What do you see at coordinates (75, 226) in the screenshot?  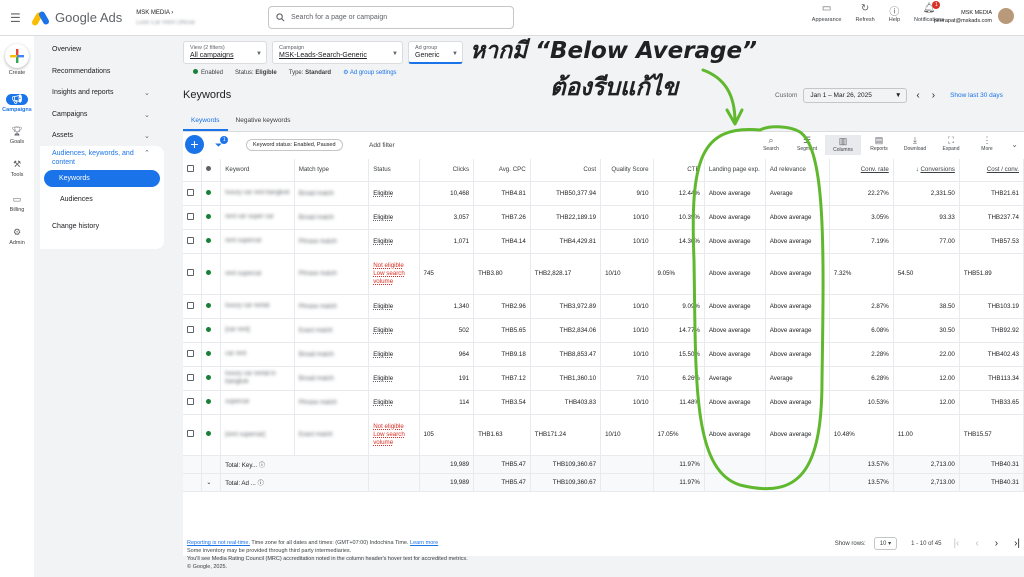 I see `nav-change-history: Change history` at bounding box center [75, 226].